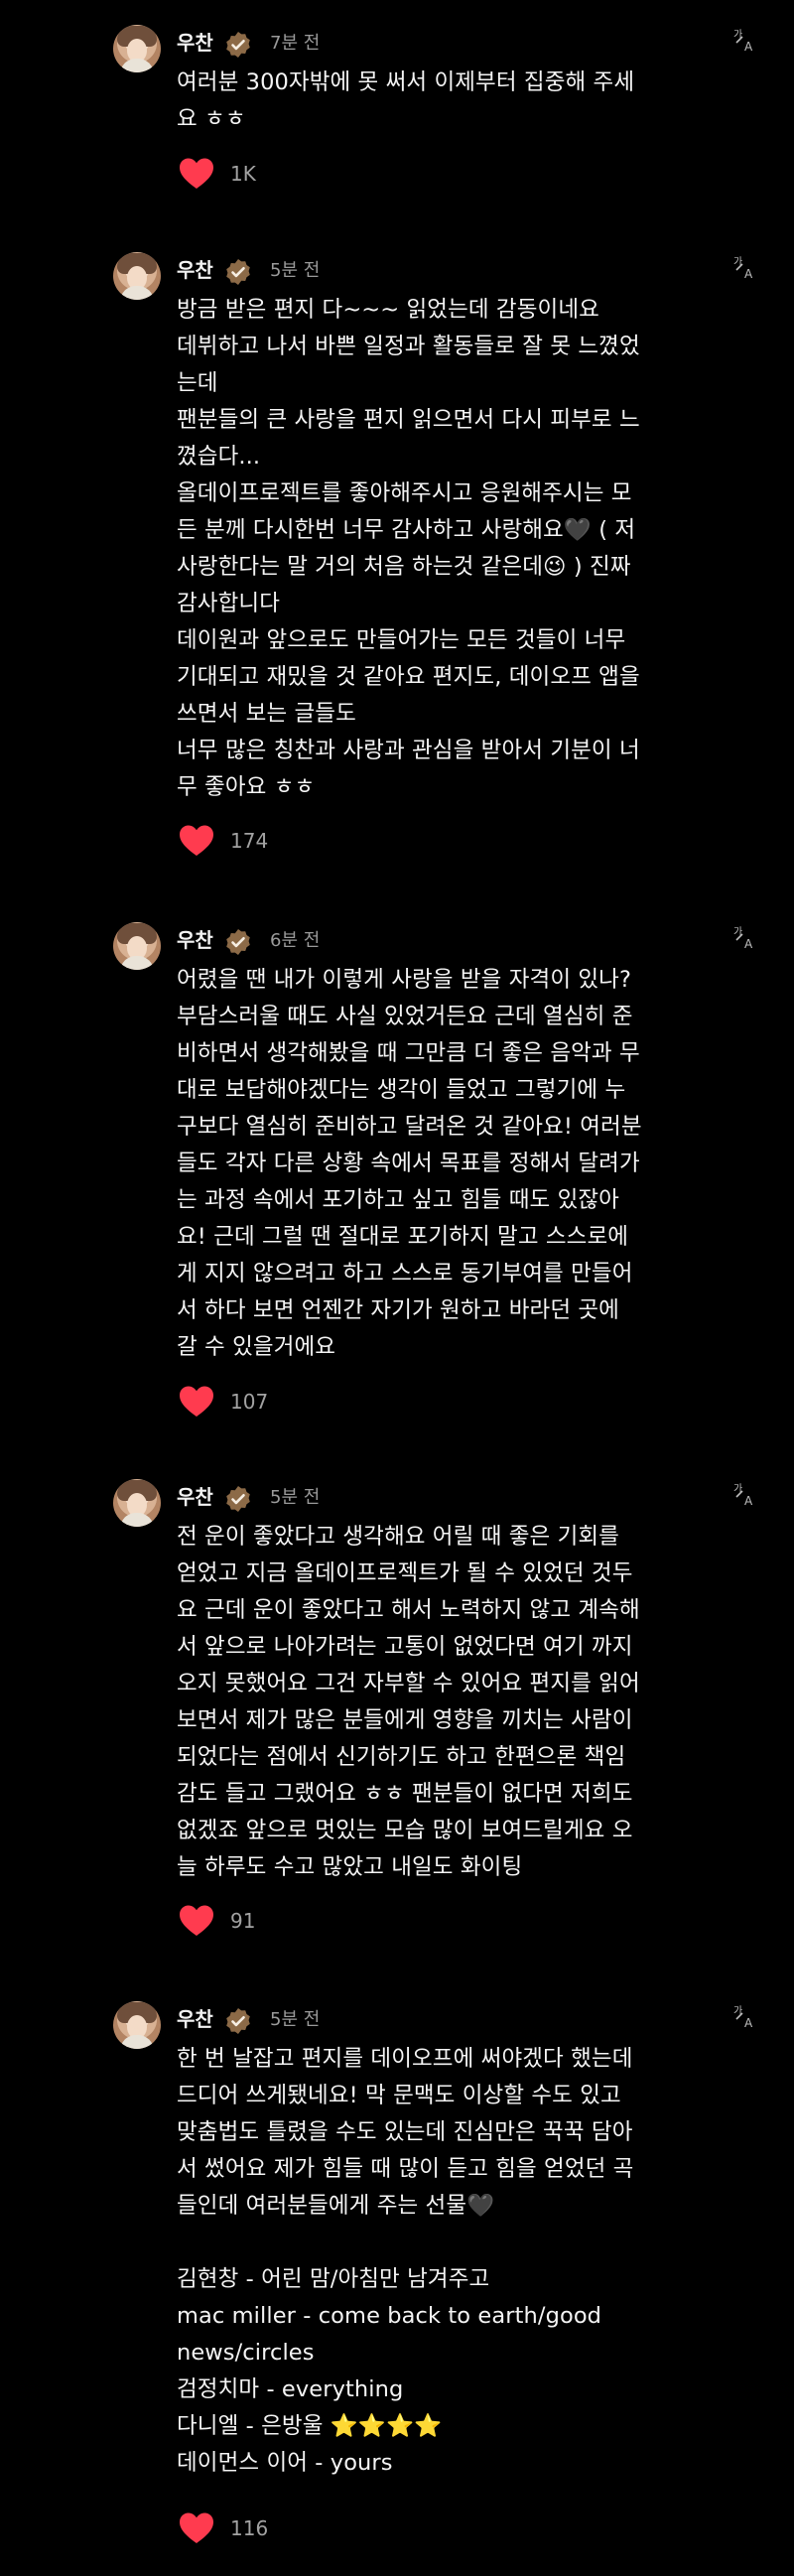  Describe the element at coordinates (296, 940) in the screenshot. I see `post-time: 6분 전` at that location.